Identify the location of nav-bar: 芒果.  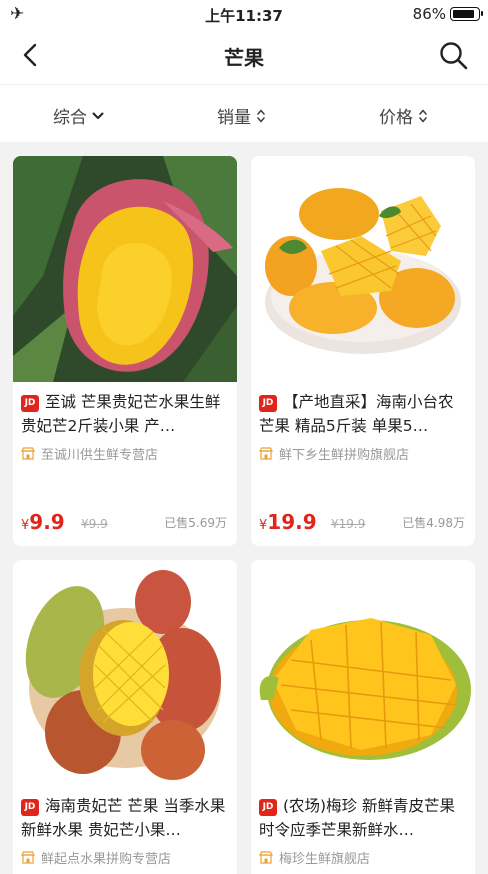
(244, 56).